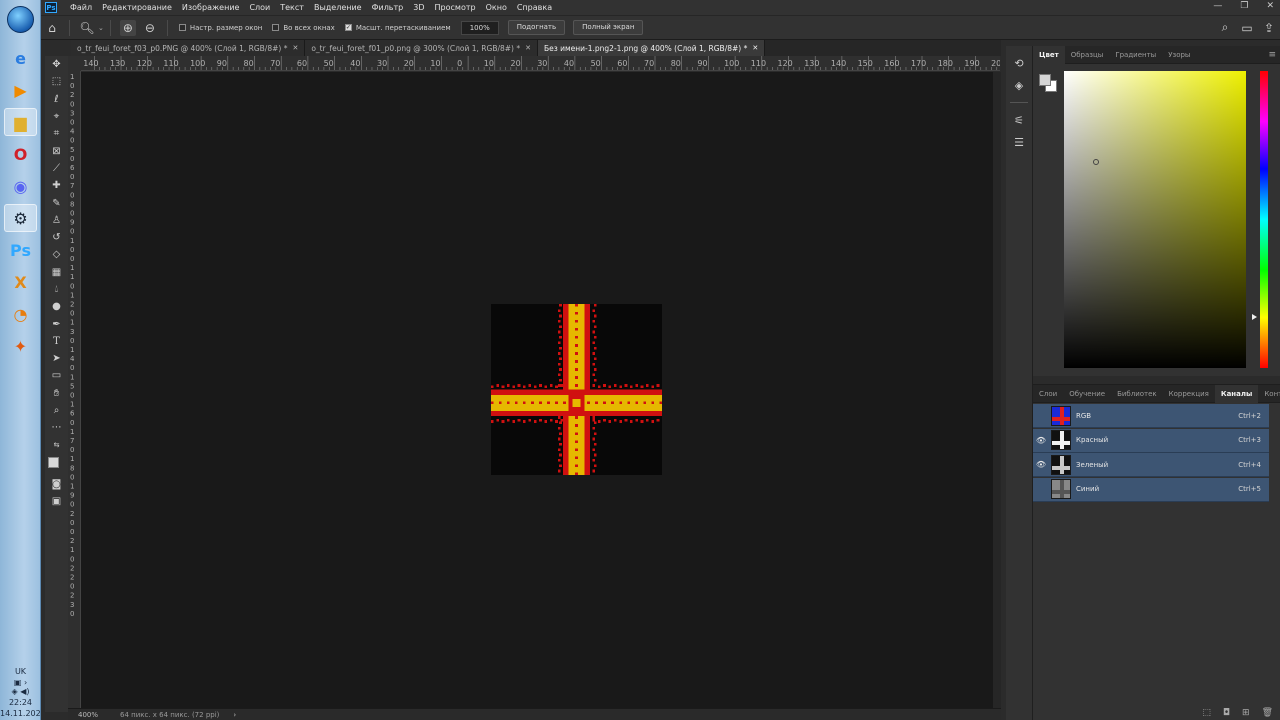  Describe the element at coordinates (56, 445) in the screenshot. I see `swap-colors-icon: ⇆` at that location.